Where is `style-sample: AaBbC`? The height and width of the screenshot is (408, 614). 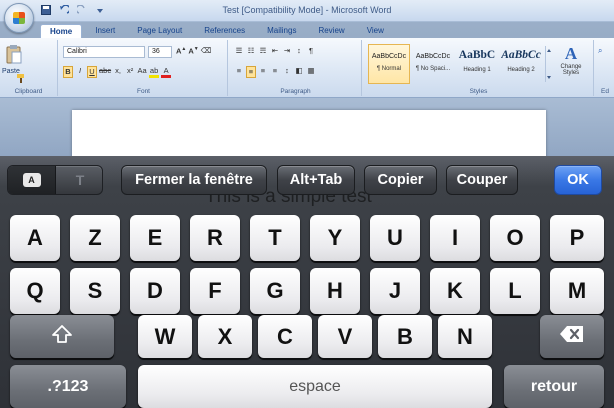
style-sample: AaBbC is located at coordinates (477, 55).